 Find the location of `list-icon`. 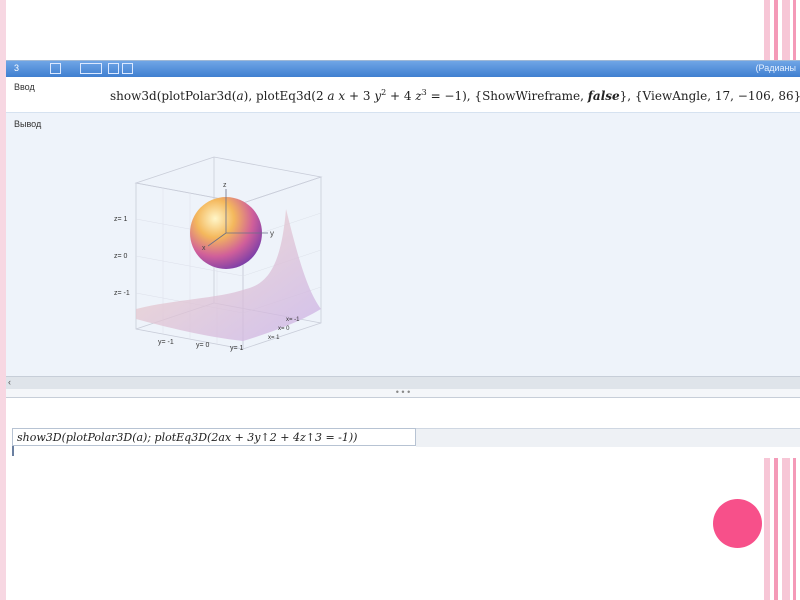

list-icon is located at coordinates (113, 68).